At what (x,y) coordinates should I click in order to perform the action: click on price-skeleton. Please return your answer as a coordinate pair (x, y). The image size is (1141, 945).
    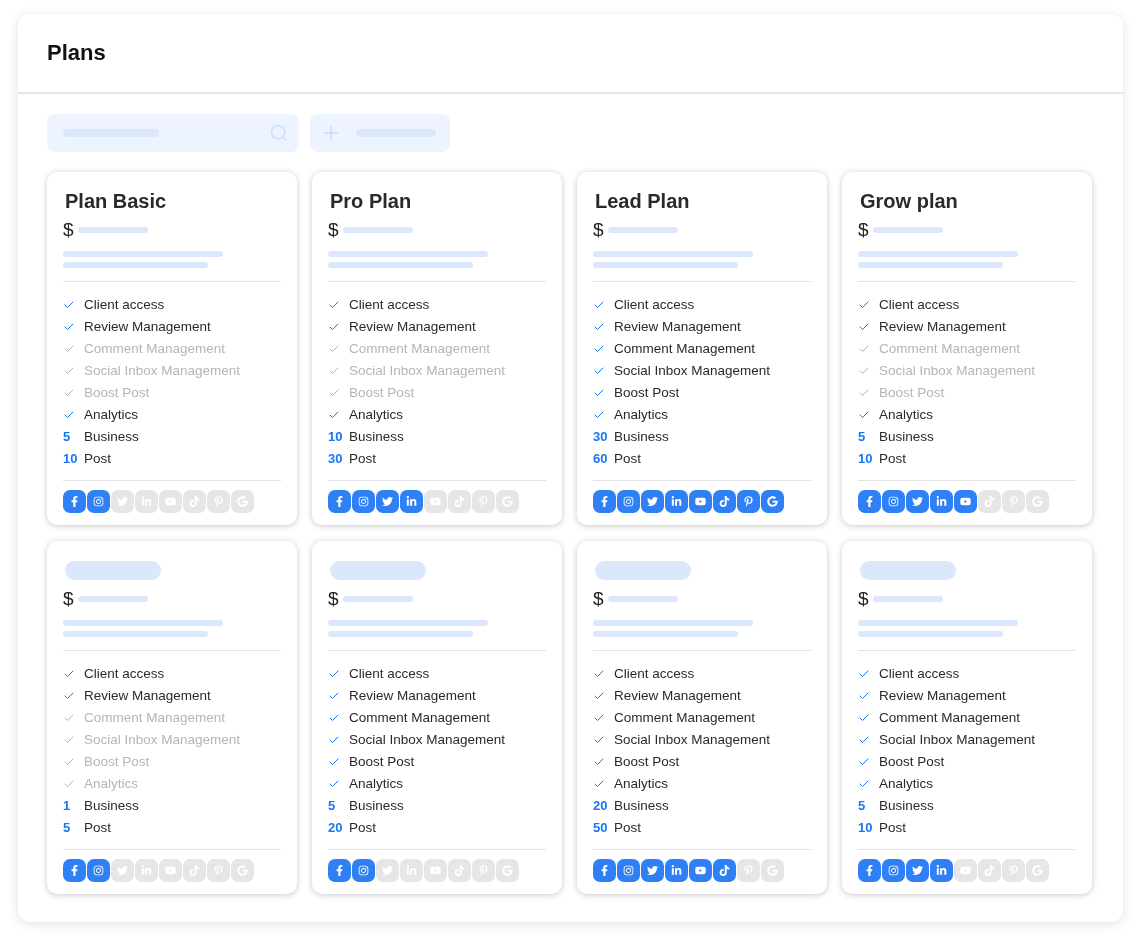
    Looking at the image, I should click on (112, 230).